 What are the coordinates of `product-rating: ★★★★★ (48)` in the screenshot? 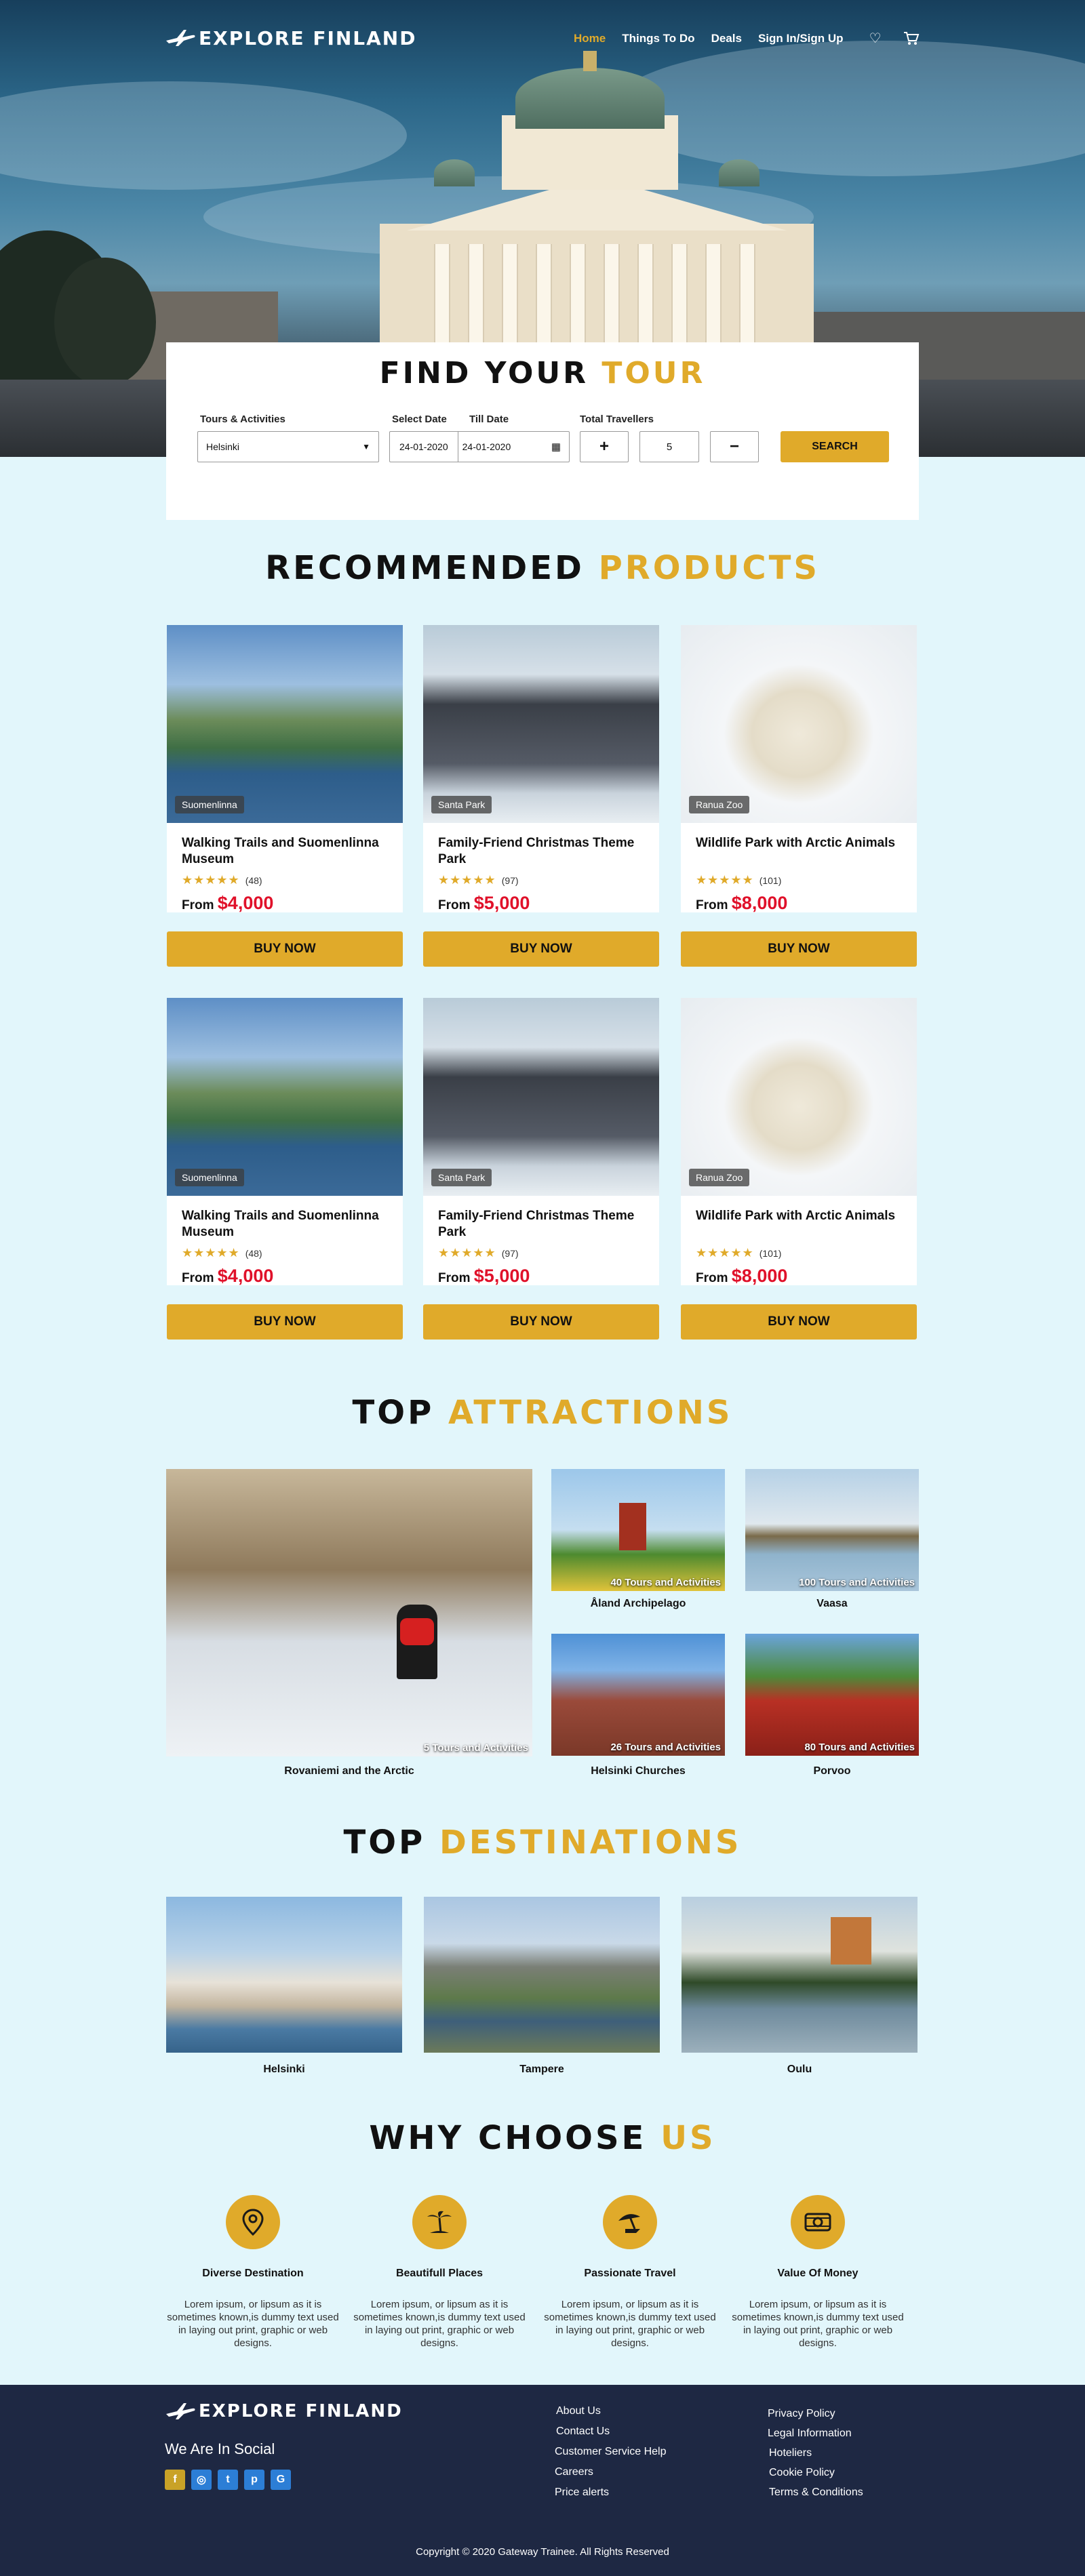 It's located at (285, 880).